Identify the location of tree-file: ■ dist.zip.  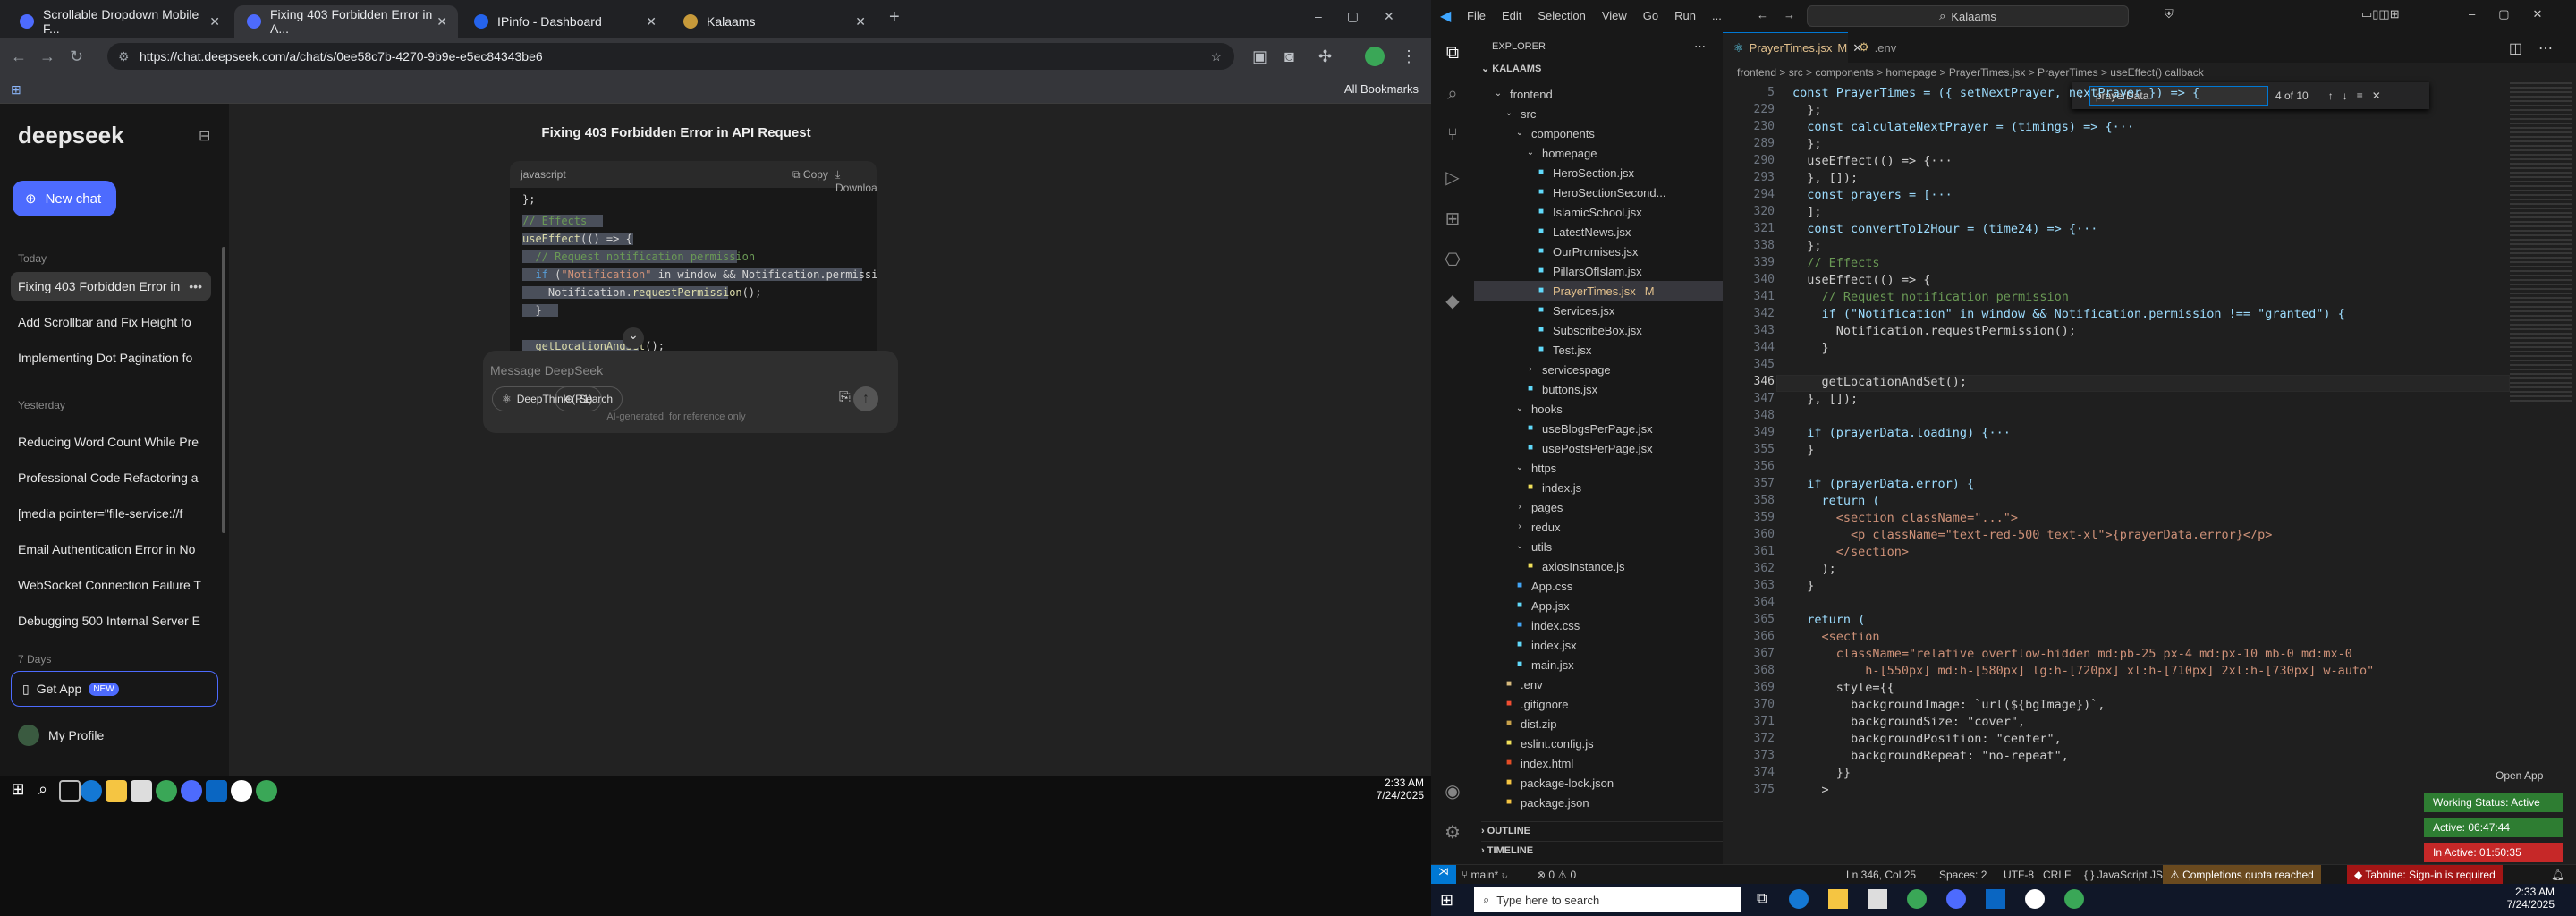
(1515, 724).